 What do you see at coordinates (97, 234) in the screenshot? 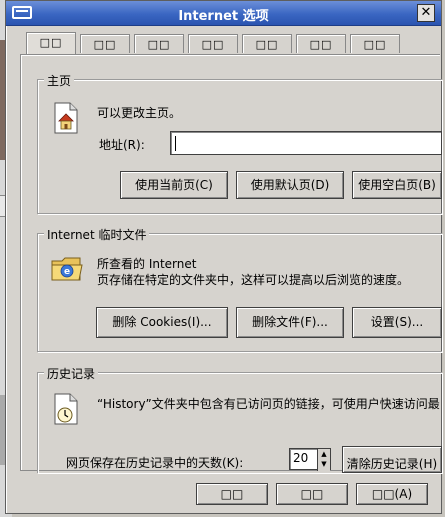
I see `temp-files-group-title: Internet 临时文件` at bounding box center [97, 234].